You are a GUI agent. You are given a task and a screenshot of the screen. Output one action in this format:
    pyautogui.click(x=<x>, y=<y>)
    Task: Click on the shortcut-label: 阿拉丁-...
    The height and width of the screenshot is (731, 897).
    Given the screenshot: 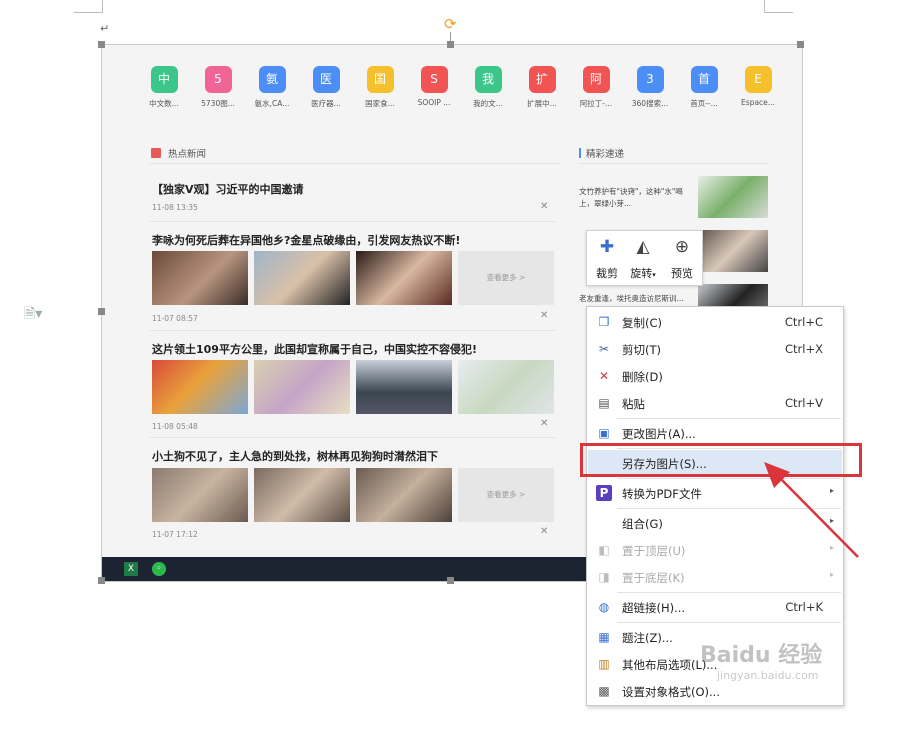 What is the action you would take?
    pyautogui.click(x=596, y=103)
    